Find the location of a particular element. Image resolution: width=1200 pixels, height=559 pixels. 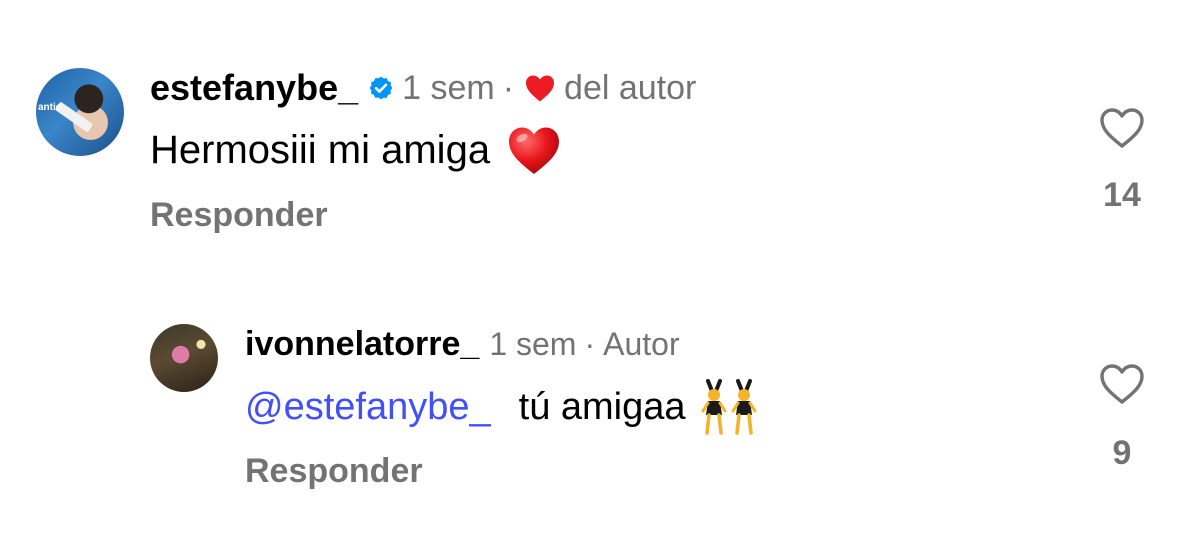

avatar-brand-text: antie is located at coordinates (50, 107).